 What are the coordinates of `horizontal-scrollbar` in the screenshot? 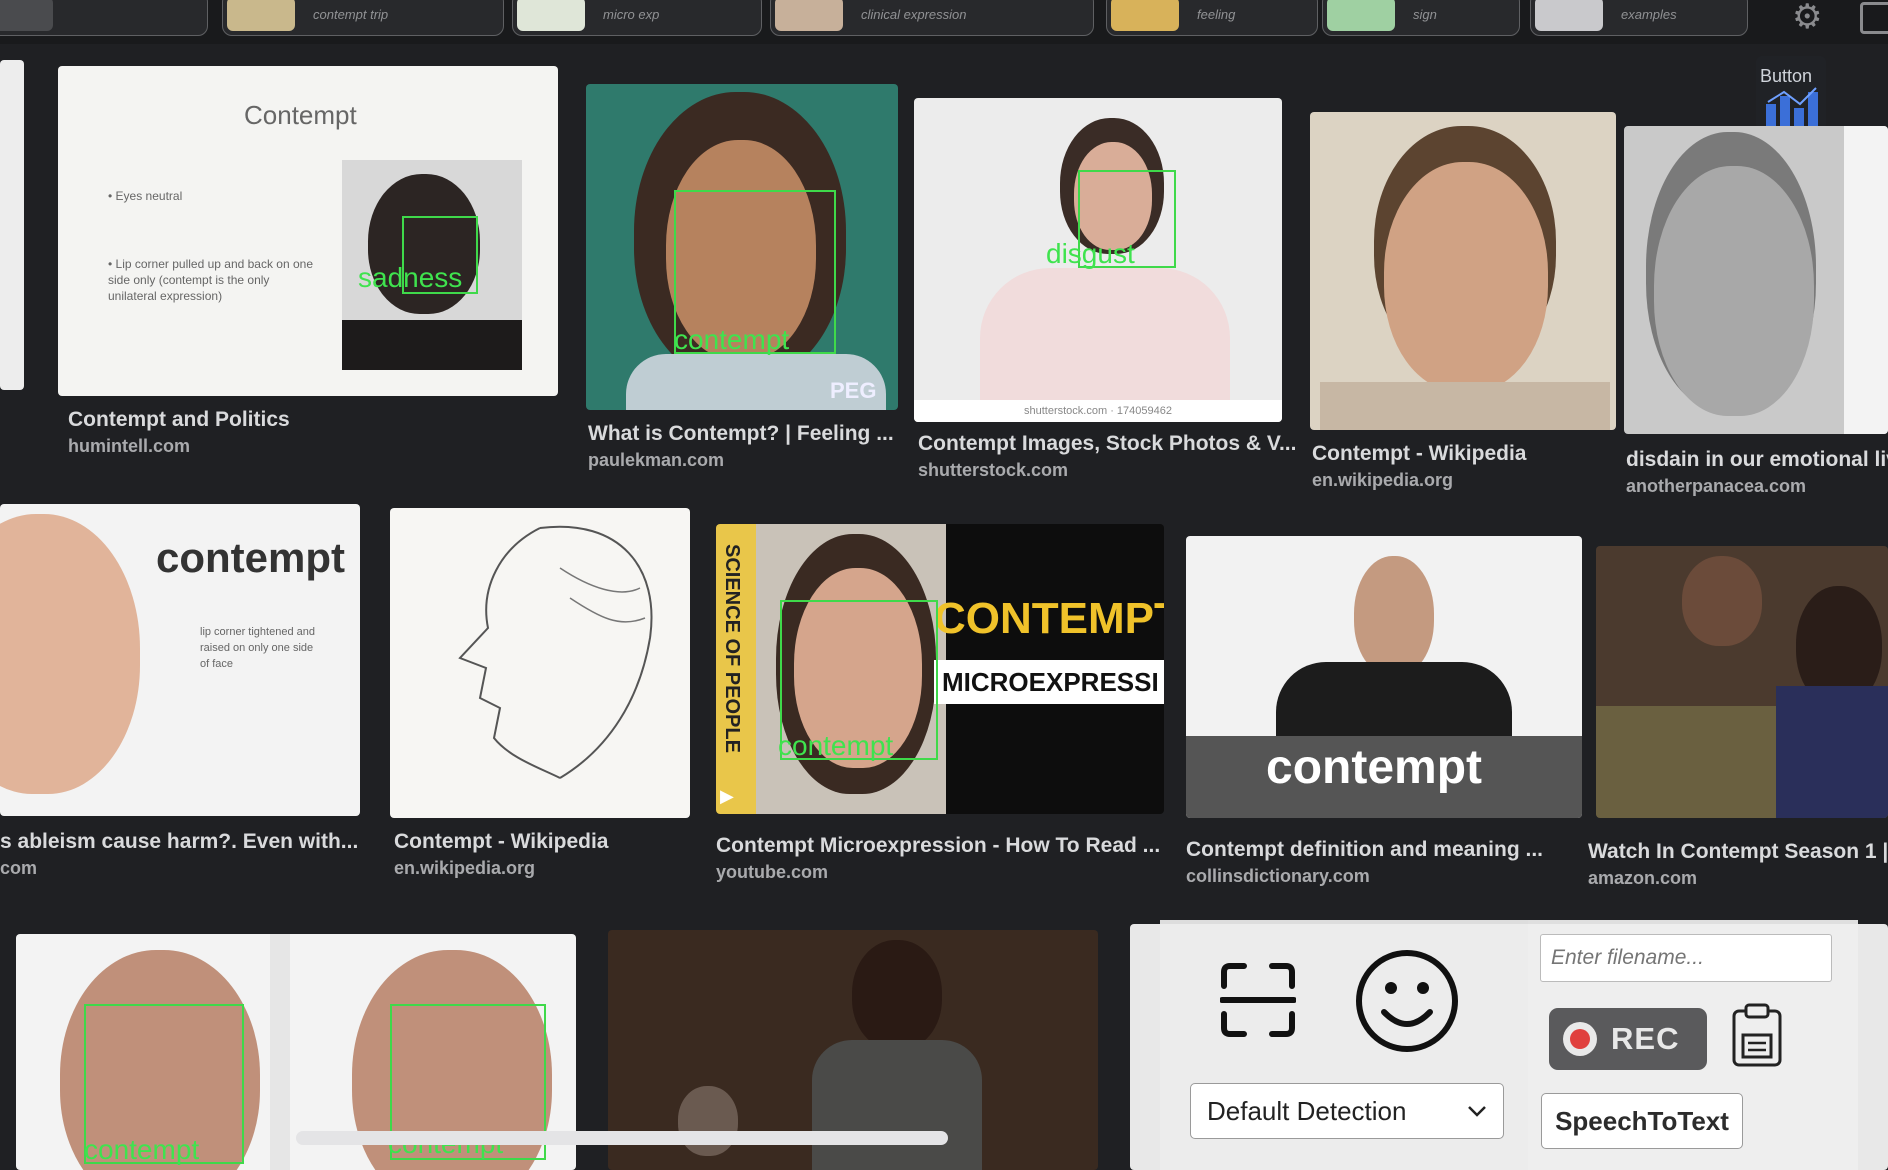 It's located at (622, 1138).